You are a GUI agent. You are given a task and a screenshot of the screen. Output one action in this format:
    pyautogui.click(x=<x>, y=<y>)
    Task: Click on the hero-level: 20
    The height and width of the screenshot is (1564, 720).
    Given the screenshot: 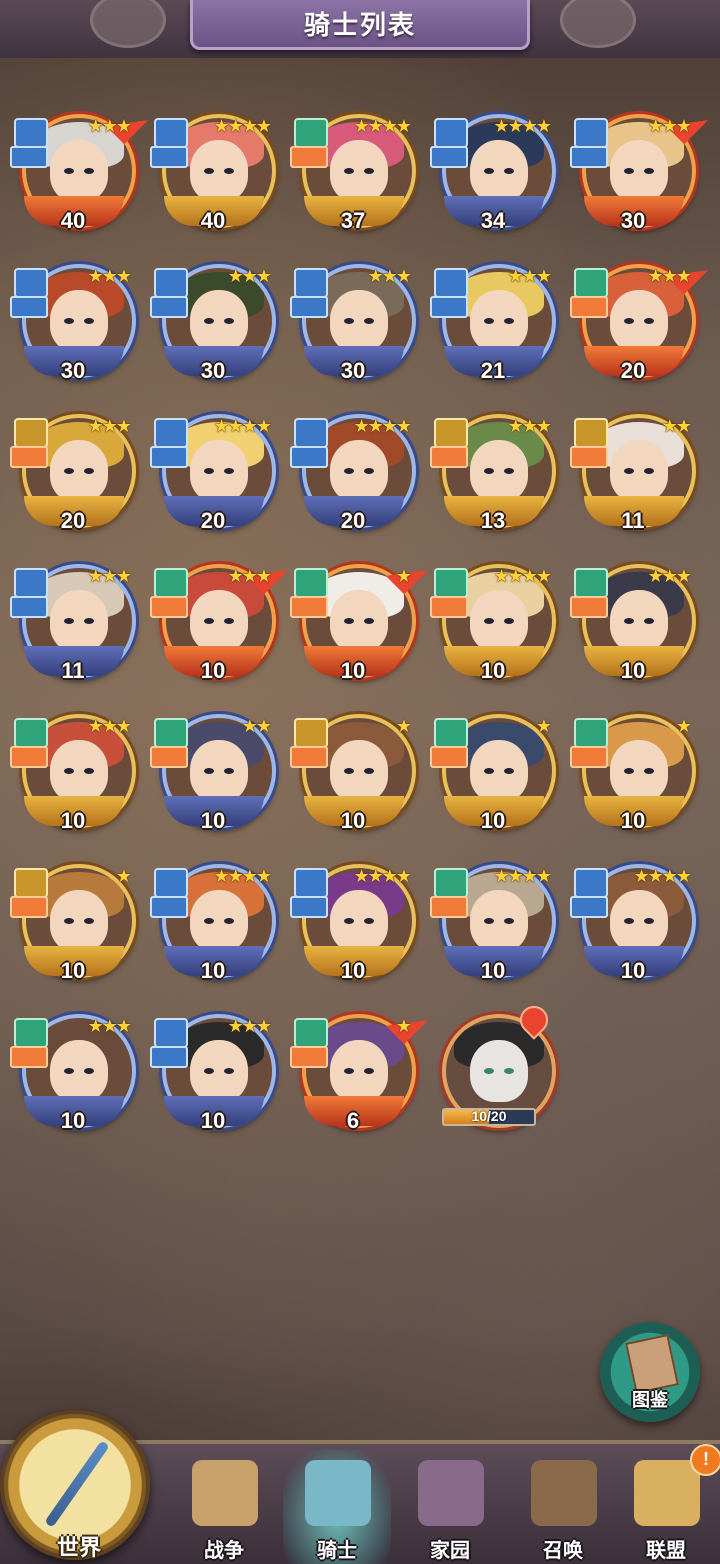 What is the action you would take?
    pyautogui.click(x=353, y=520)
    